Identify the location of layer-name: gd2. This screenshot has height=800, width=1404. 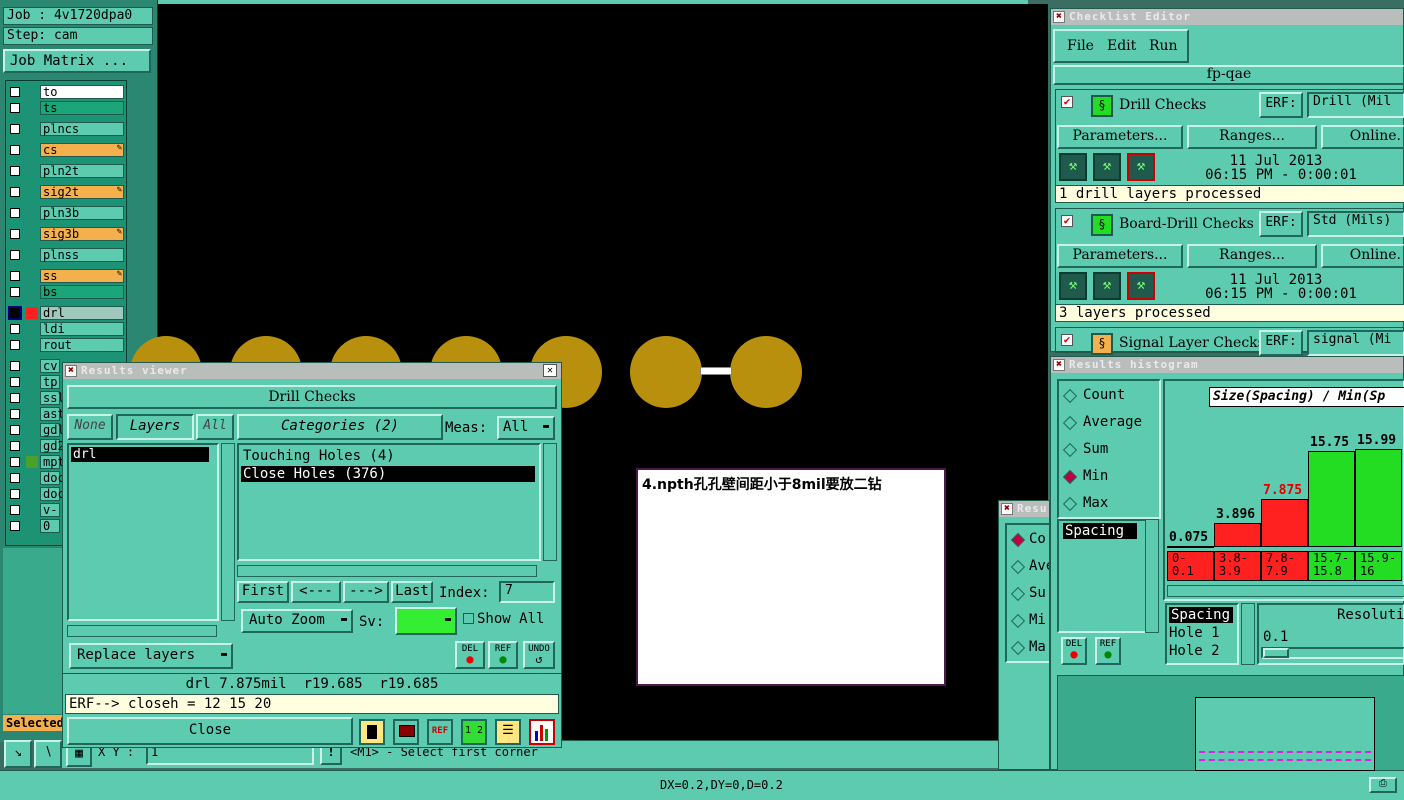
(52, 446).